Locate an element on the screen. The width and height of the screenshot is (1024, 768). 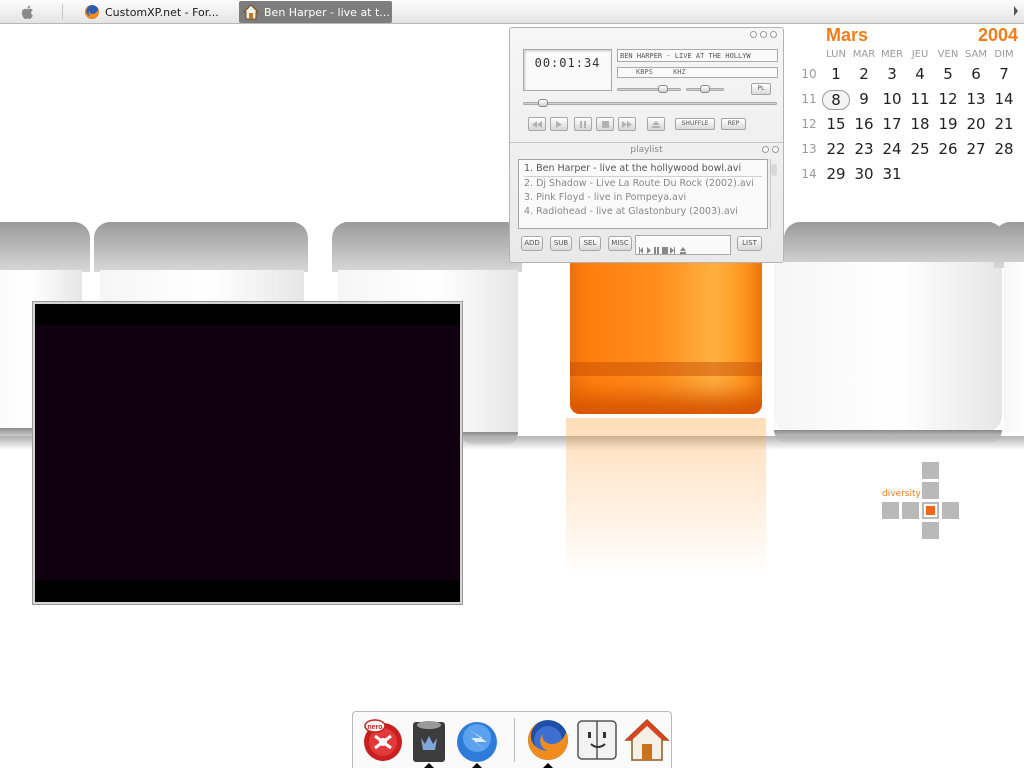
calendar-day: 12 is located at coordinates (948, 99).